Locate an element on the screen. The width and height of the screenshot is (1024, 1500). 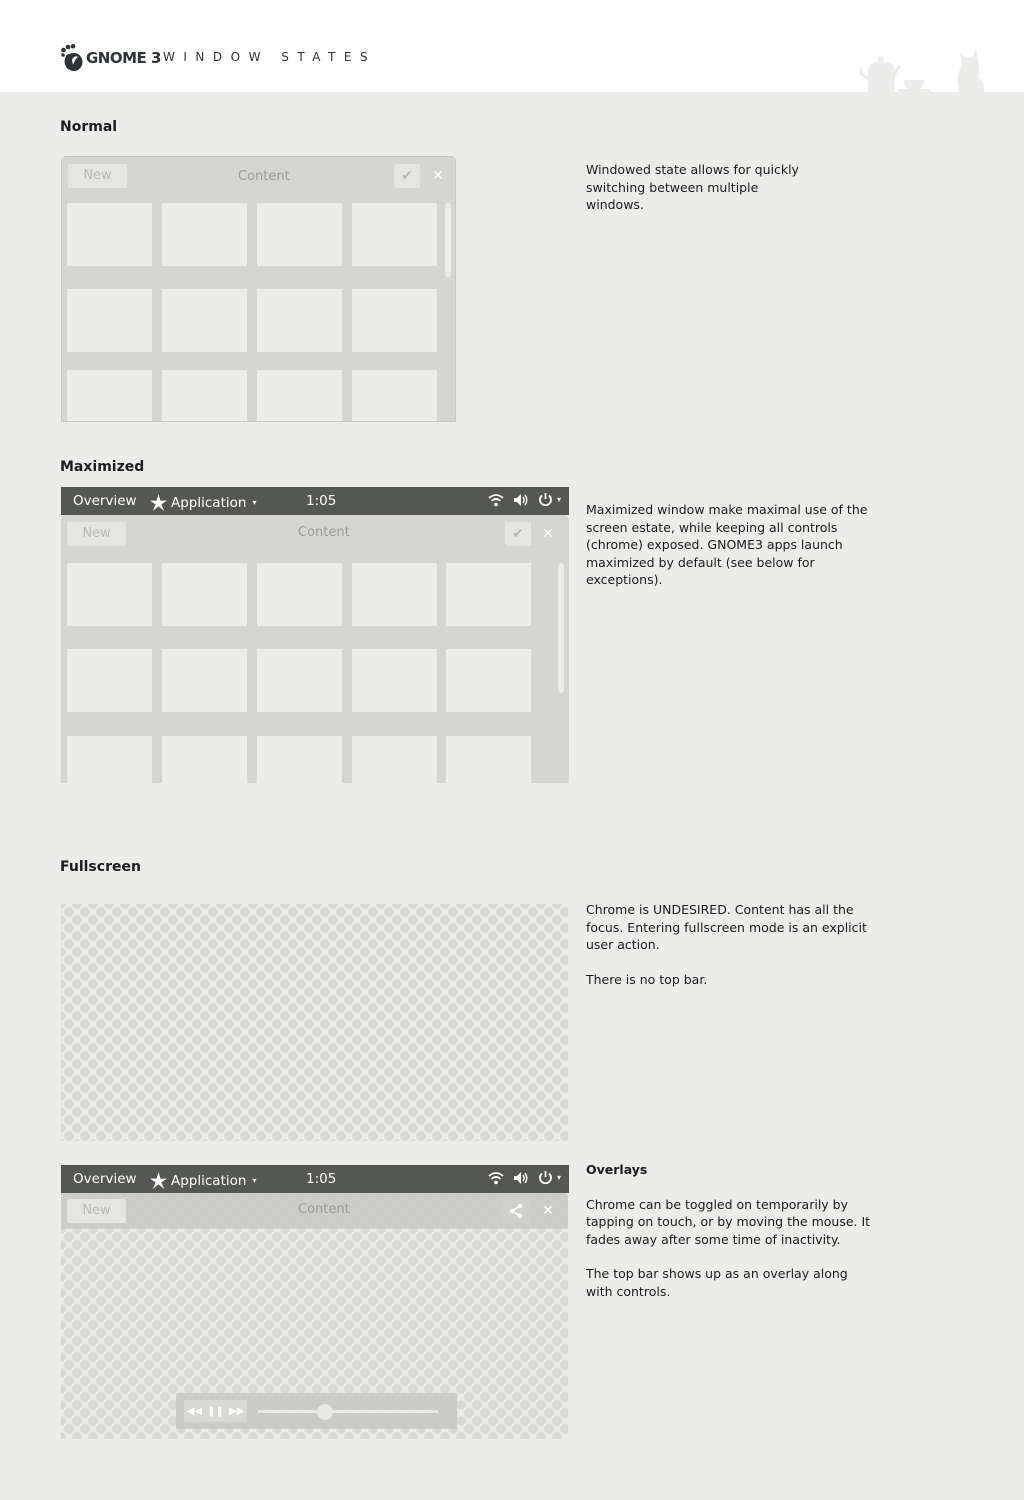
pause-icon: ❚❚ is located at coordinates (215, 1411).